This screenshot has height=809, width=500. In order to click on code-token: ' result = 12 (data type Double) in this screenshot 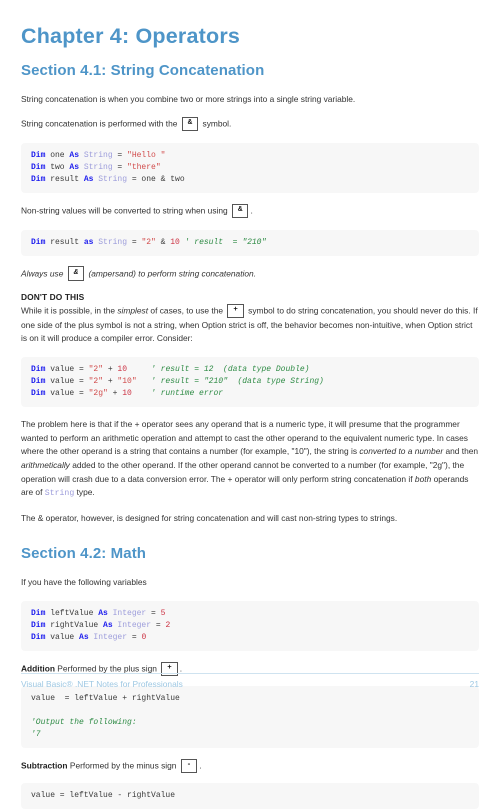, I will do `click(230, 369)`.